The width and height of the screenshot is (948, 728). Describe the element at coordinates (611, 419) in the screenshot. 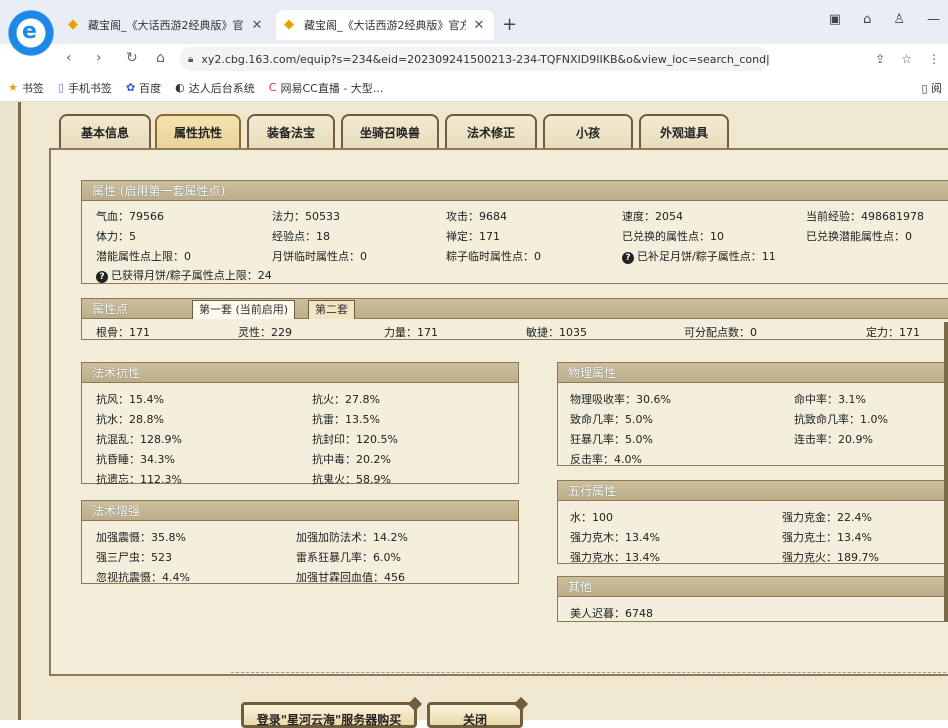

I see `physical-cell: 致命几率：5.0%` at that location.